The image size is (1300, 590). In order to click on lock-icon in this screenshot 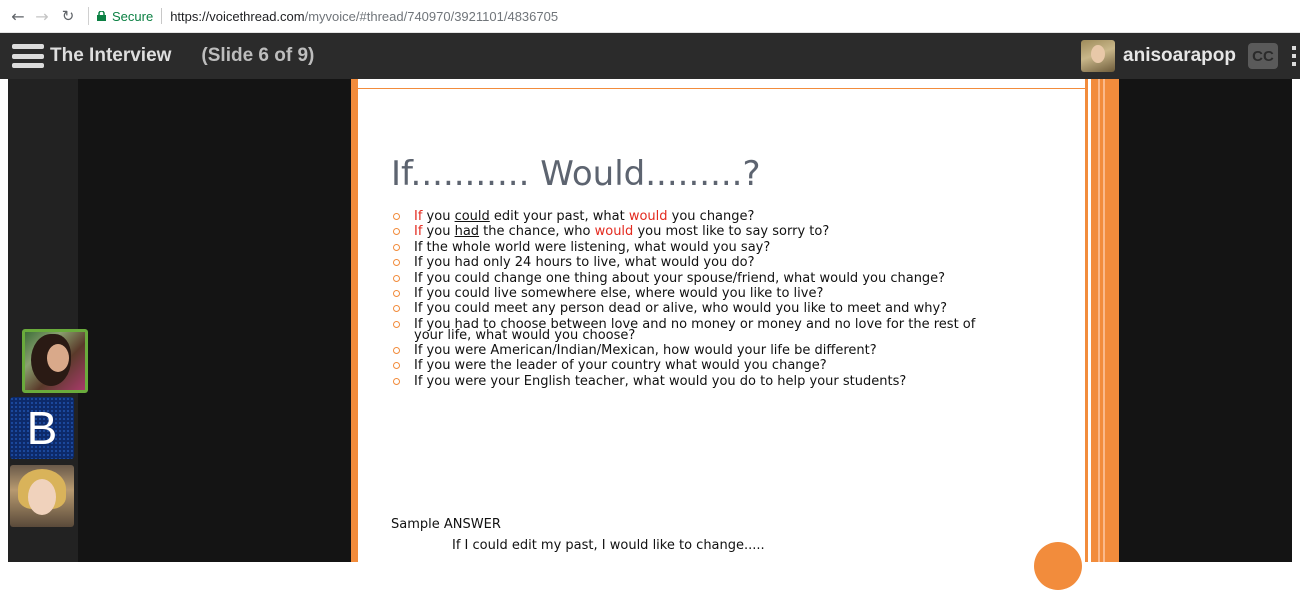, I will do `click(101, 16)`.